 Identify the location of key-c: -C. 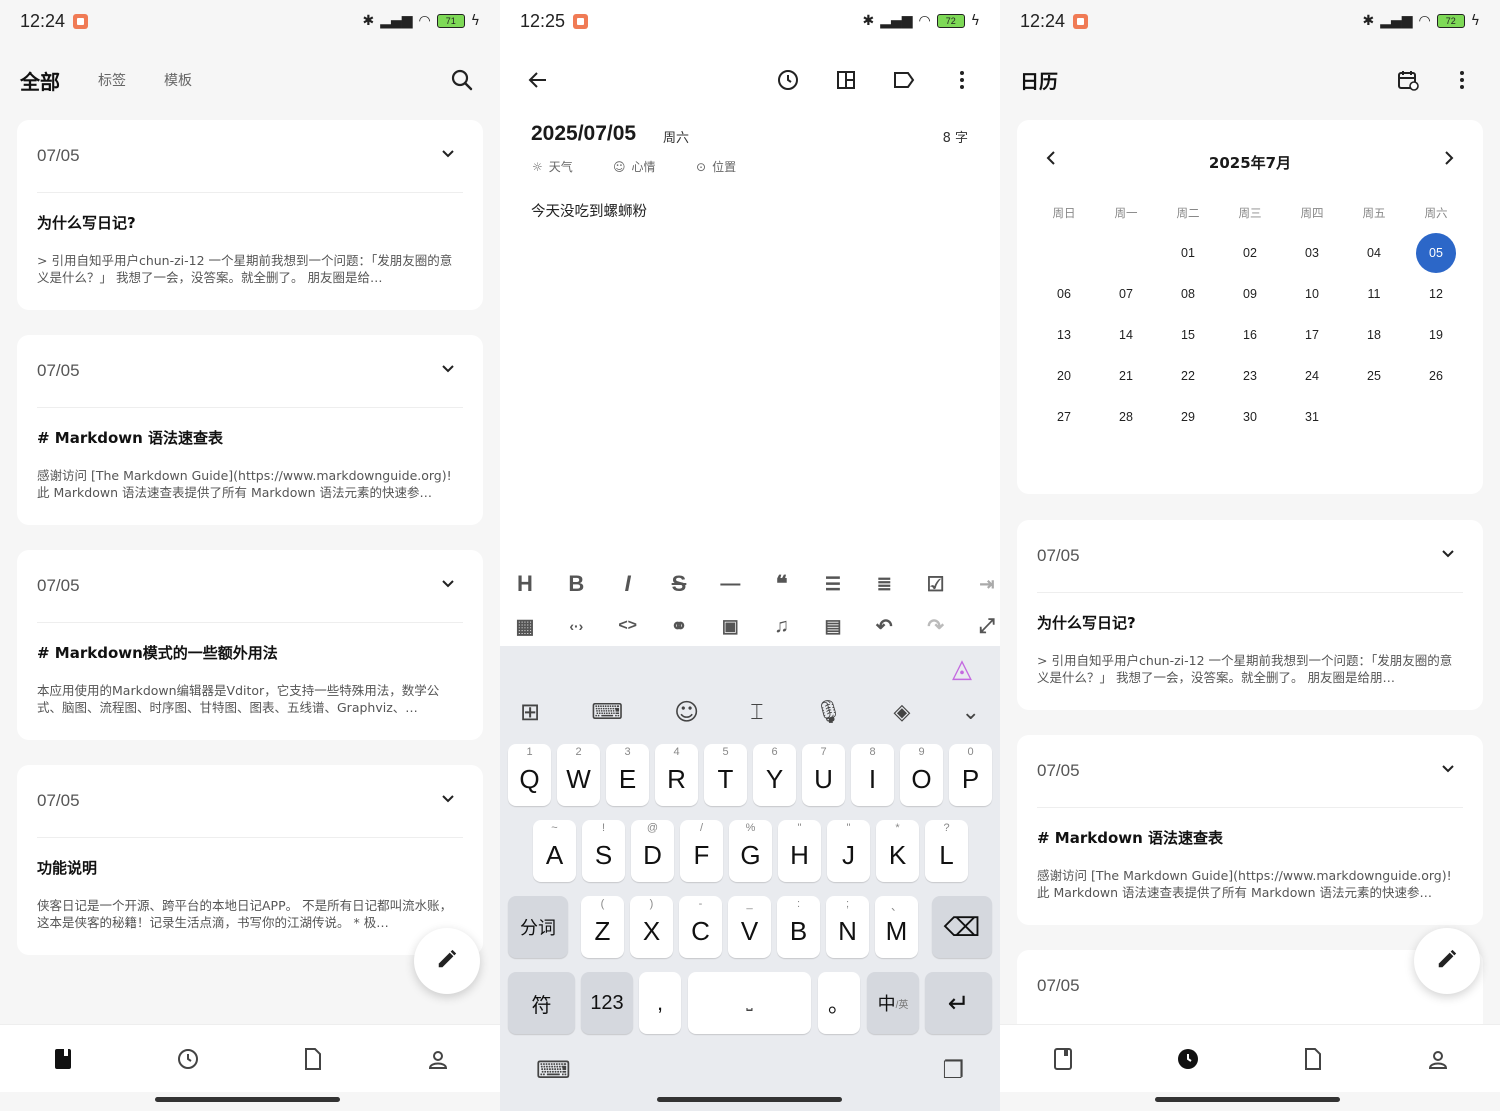
(700, 927).